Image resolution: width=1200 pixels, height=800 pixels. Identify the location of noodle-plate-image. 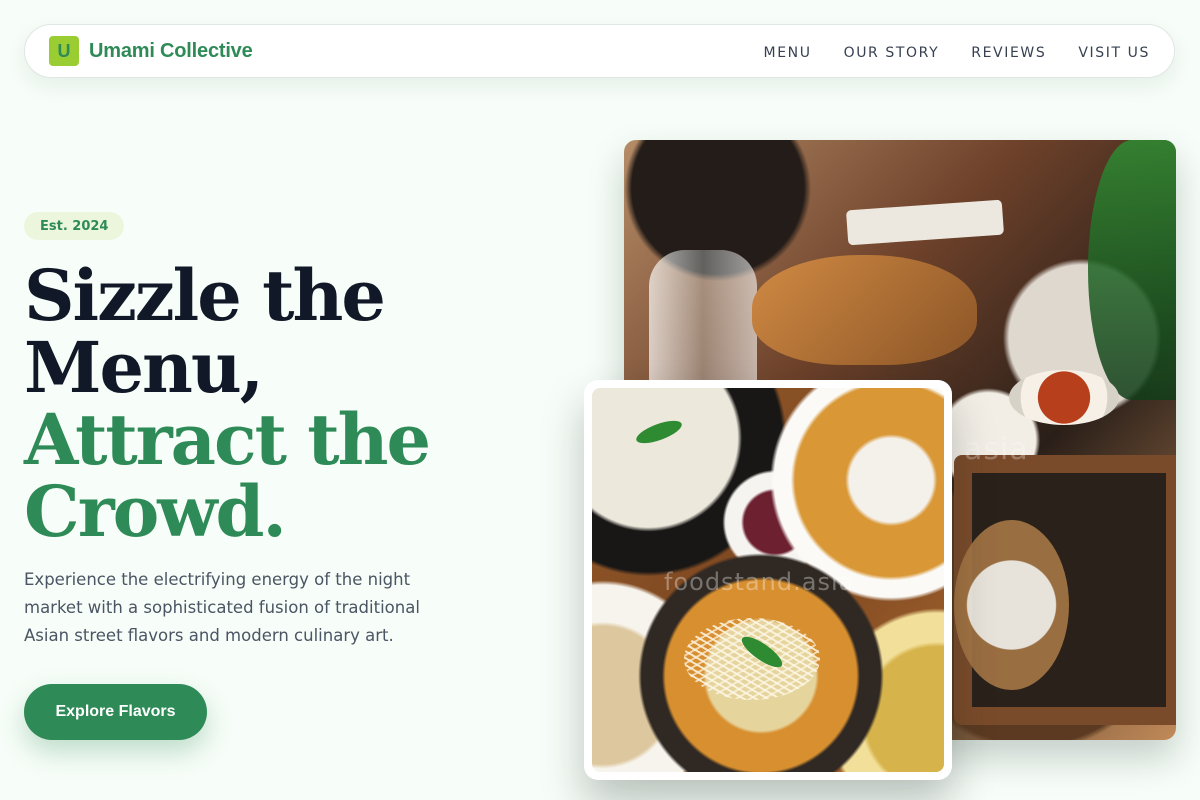
(1011, 605).